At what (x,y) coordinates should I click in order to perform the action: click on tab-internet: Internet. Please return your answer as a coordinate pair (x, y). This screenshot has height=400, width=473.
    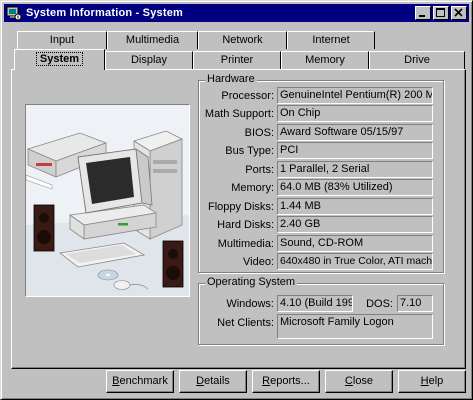
    Looking at the image, I should click on (331, 40).